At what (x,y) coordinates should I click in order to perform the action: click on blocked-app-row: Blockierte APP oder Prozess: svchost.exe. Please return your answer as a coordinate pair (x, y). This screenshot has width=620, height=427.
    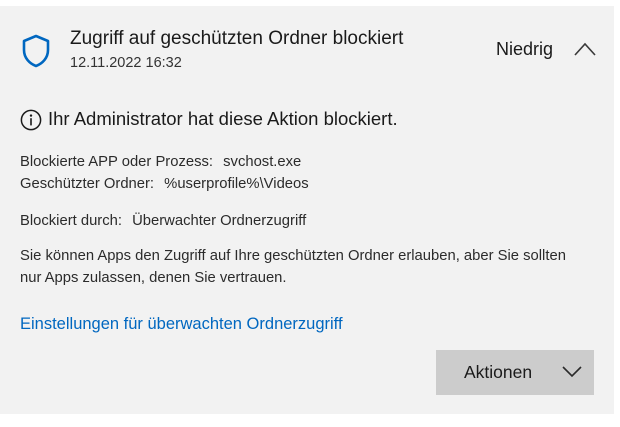
    Looking at the image, I should click on (160, 162).